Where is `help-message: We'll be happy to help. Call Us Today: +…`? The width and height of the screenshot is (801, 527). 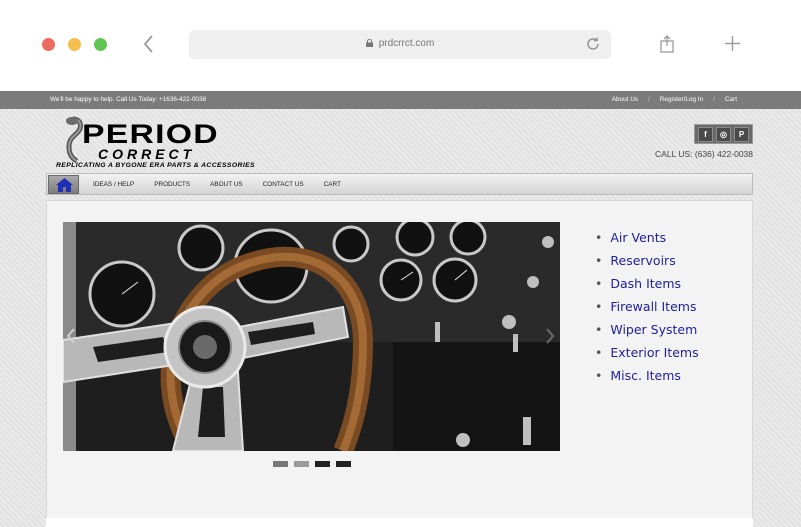
help-message: We'll be happy to help. Call Us Today: +… is located at coordinates (128, 99).